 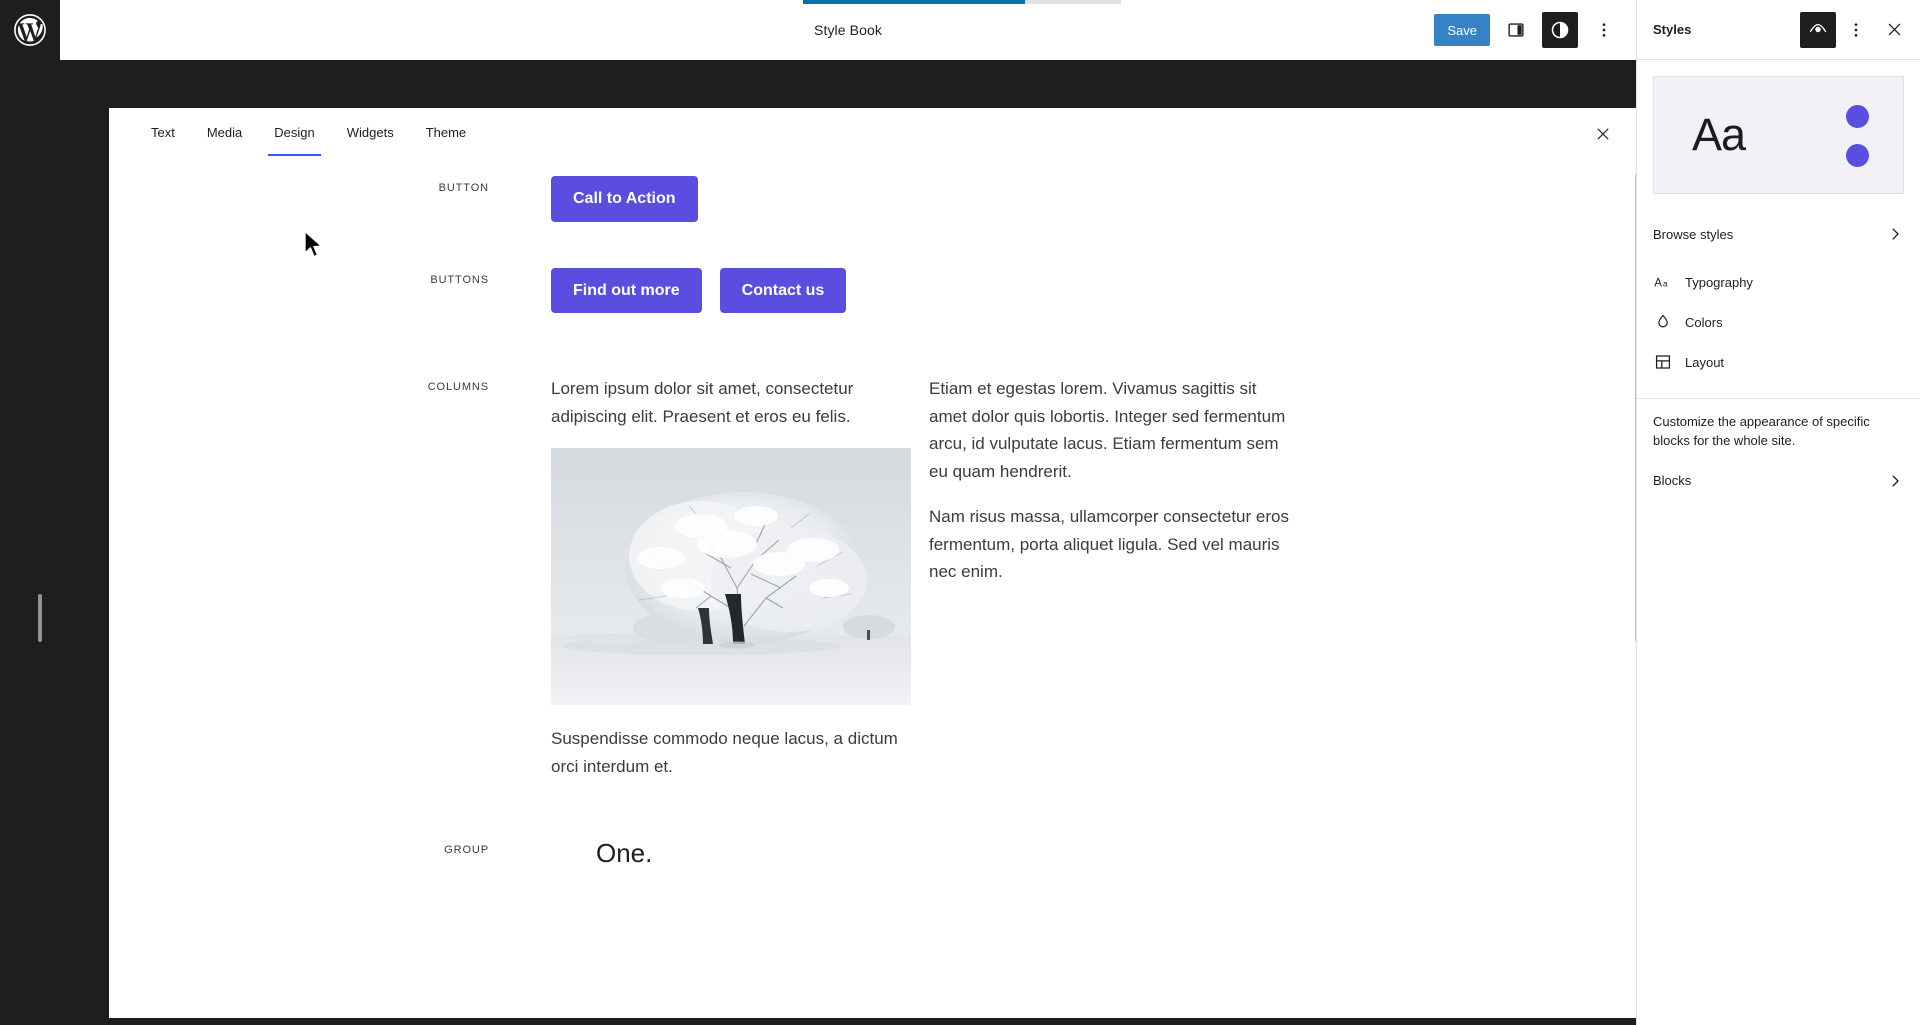 I want to click on sidebar-icon, so click(x=1516, y=30).